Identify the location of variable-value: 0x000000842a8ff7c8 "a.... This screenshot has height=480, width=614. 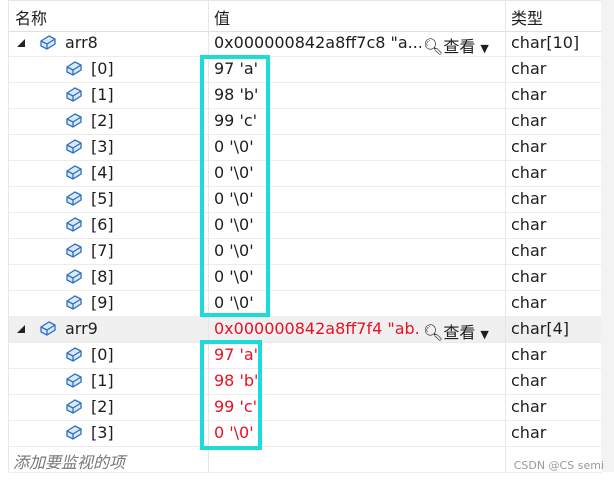
(317, 42).